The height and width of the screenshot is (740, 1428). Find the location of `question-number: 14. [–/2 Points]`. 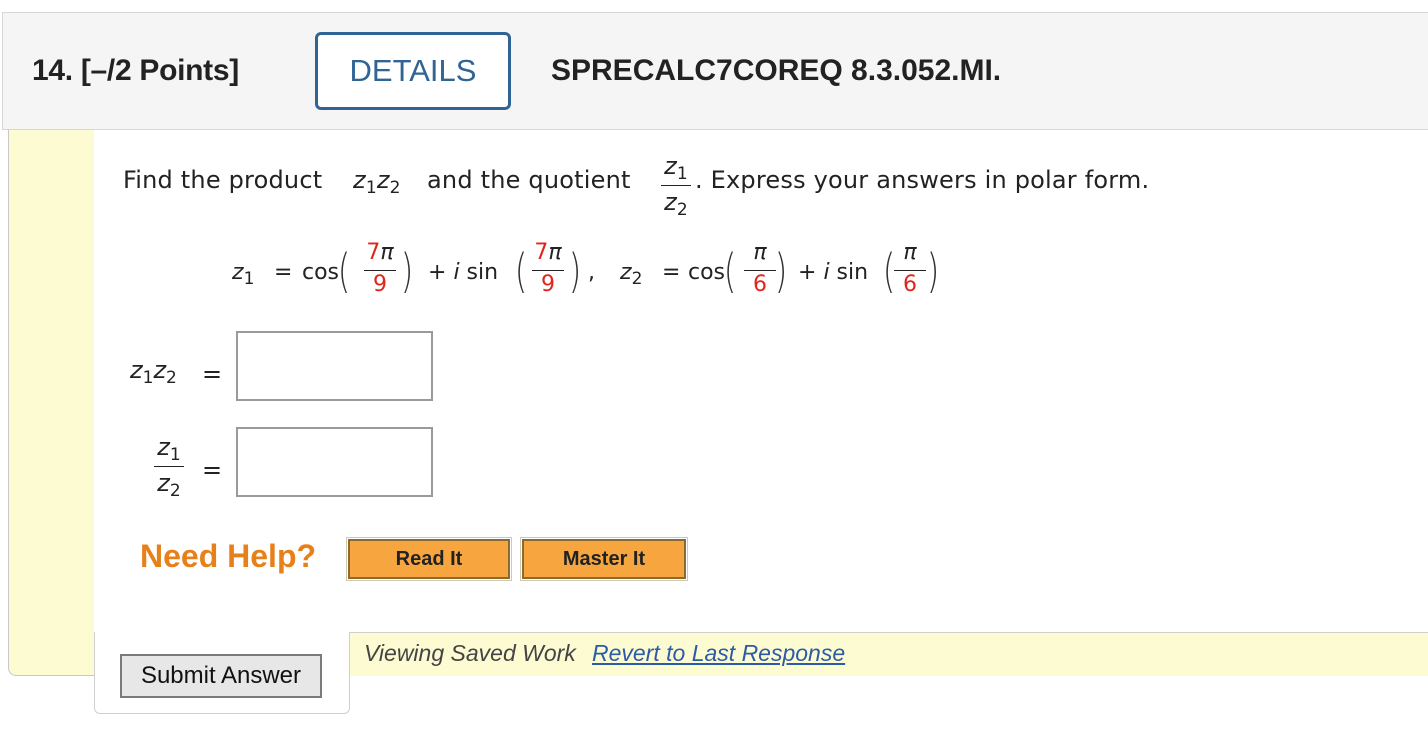

question-number: 14. [–/2 Points] is located at coordinates (135, 71).